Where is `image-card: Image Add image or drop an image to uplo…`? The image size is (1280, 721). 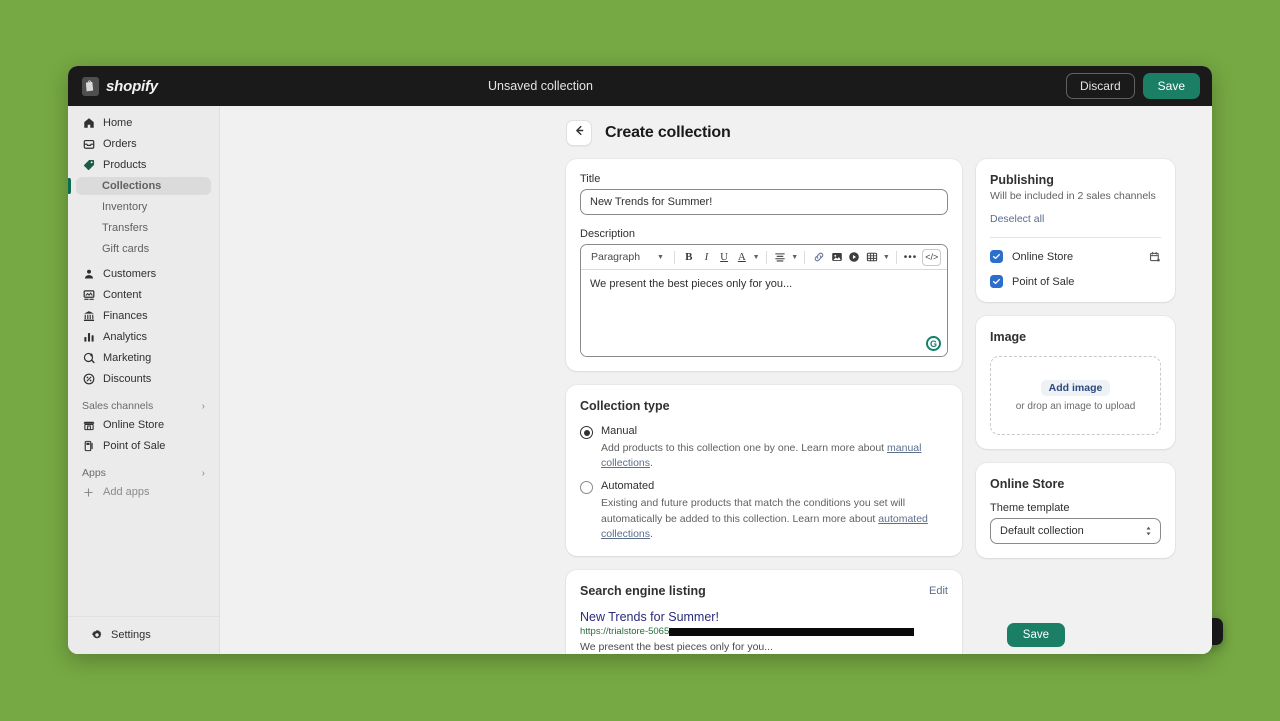
image-card: Image Add image or drop an image to uplo… is located at coordinates (1075, 382).